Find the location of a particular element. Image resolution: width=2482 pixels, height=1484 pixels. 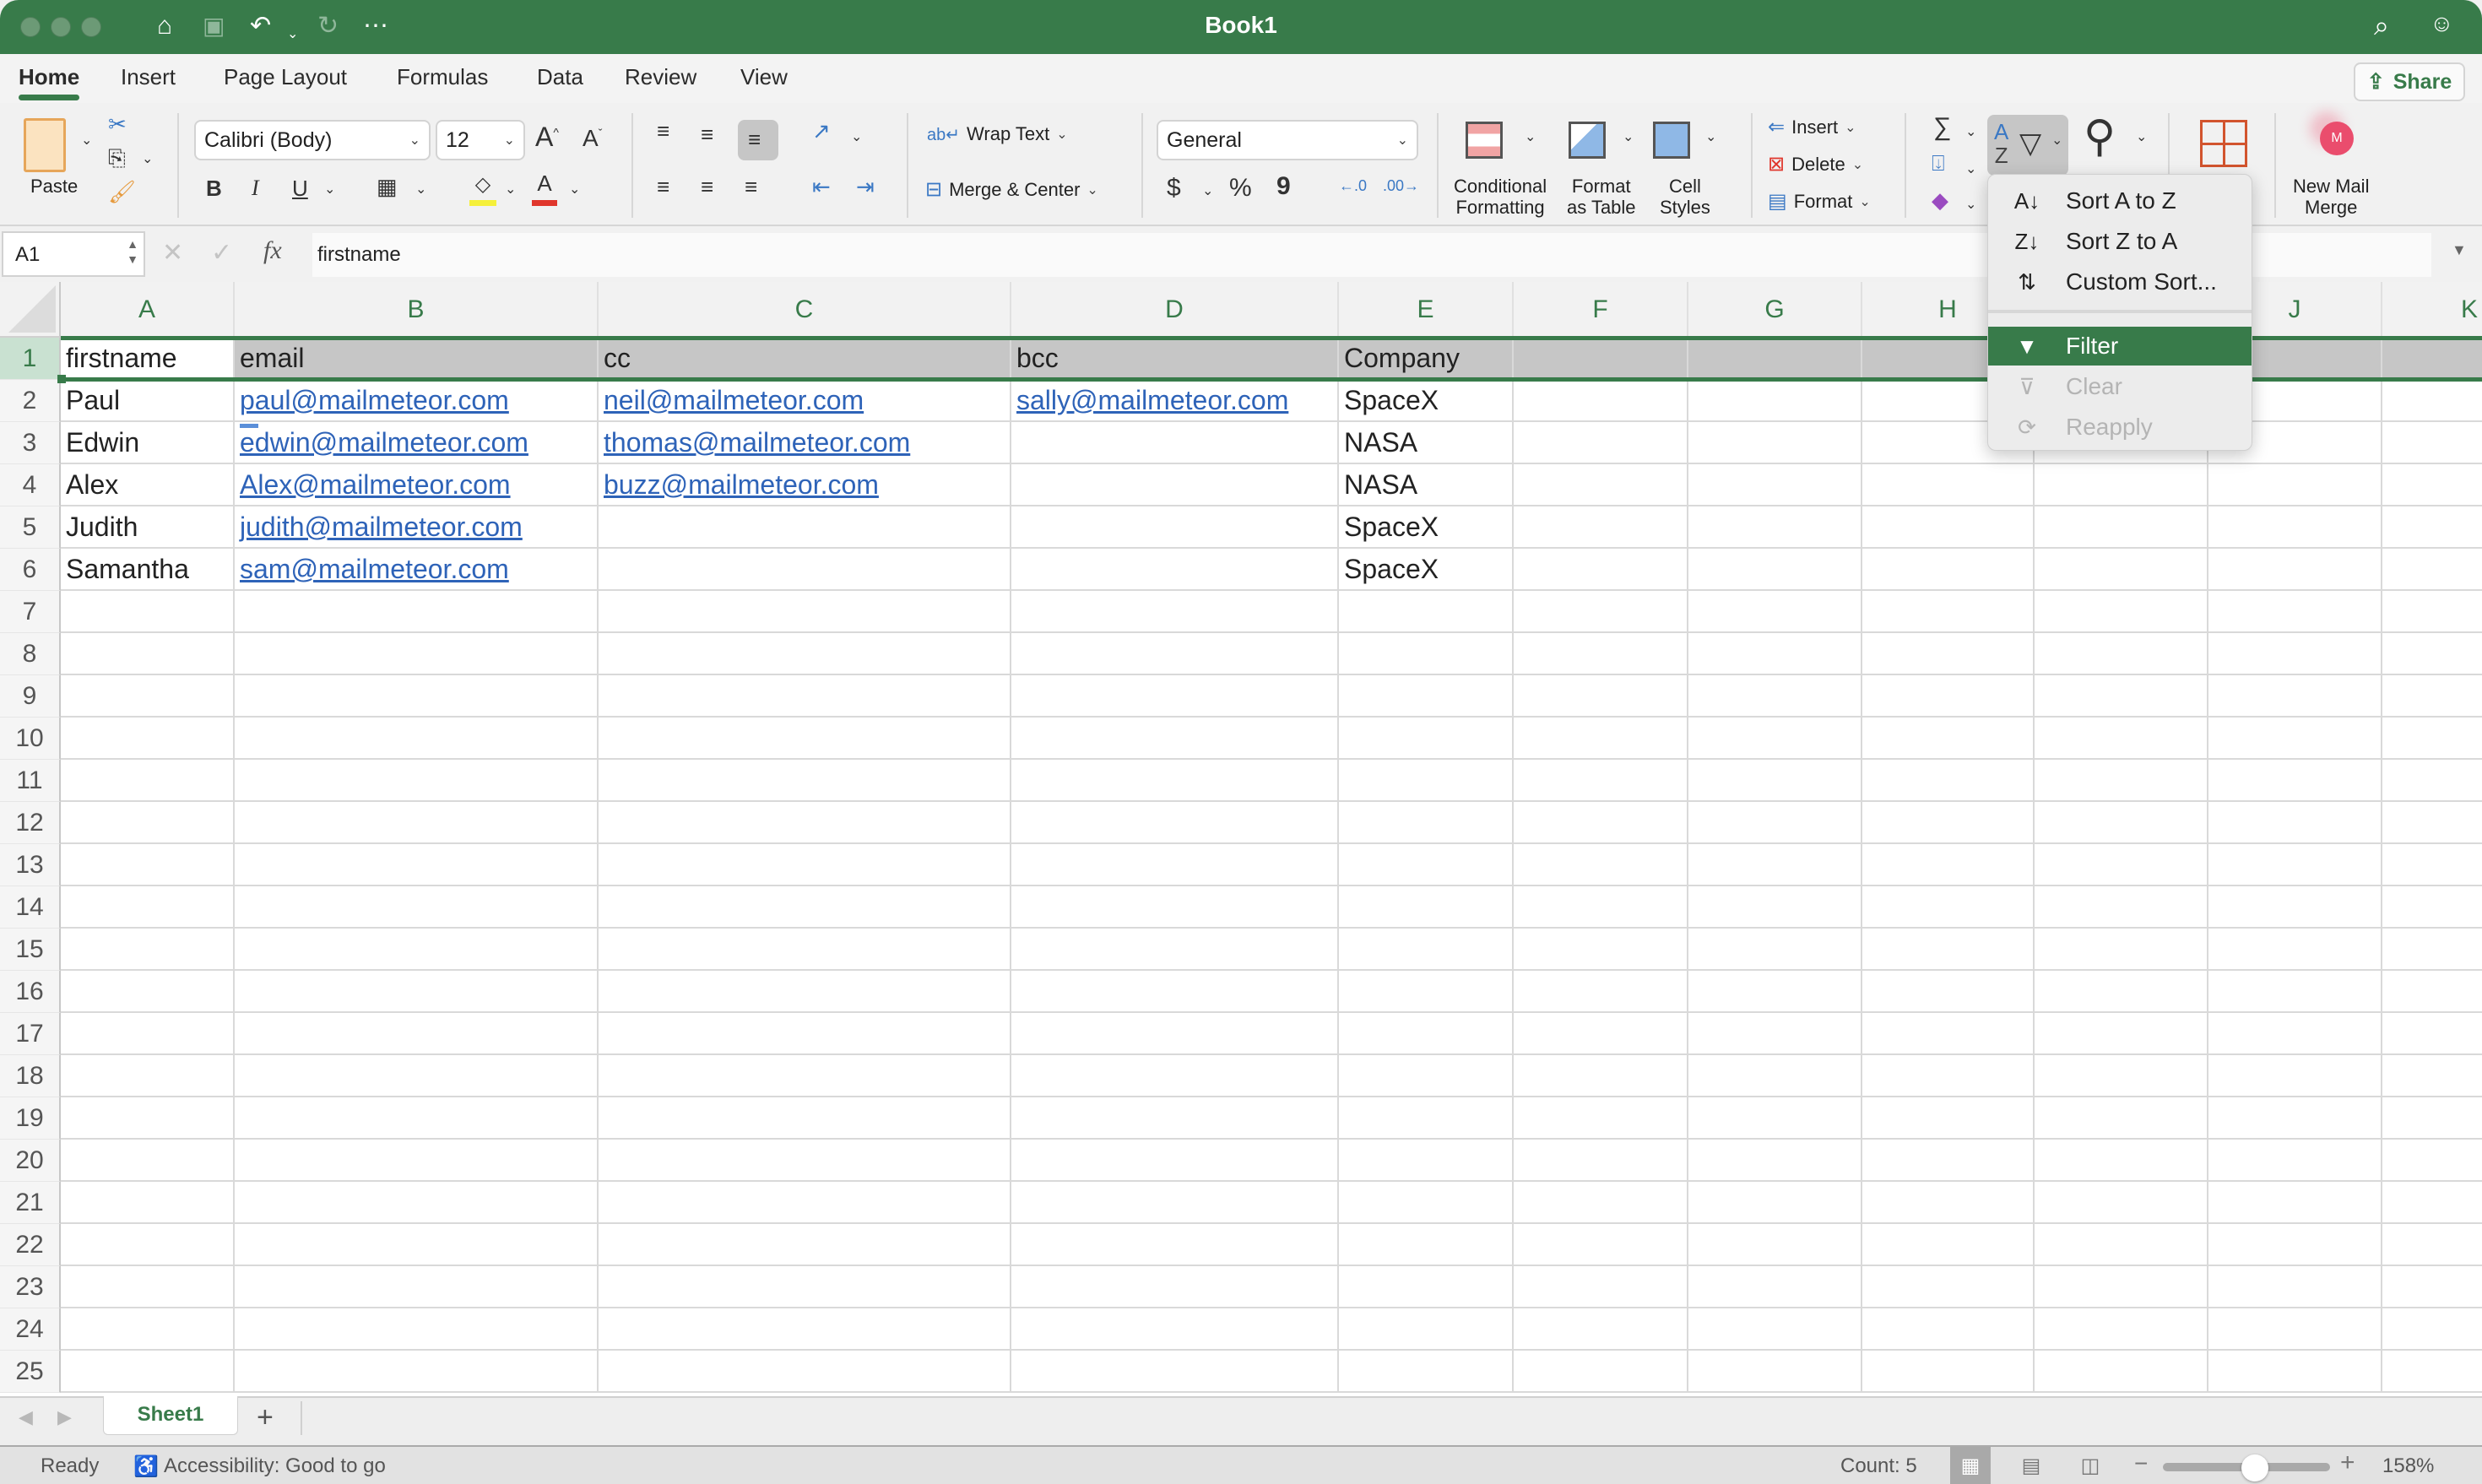

cell-e17 is located at coordinates (1427, 1034).